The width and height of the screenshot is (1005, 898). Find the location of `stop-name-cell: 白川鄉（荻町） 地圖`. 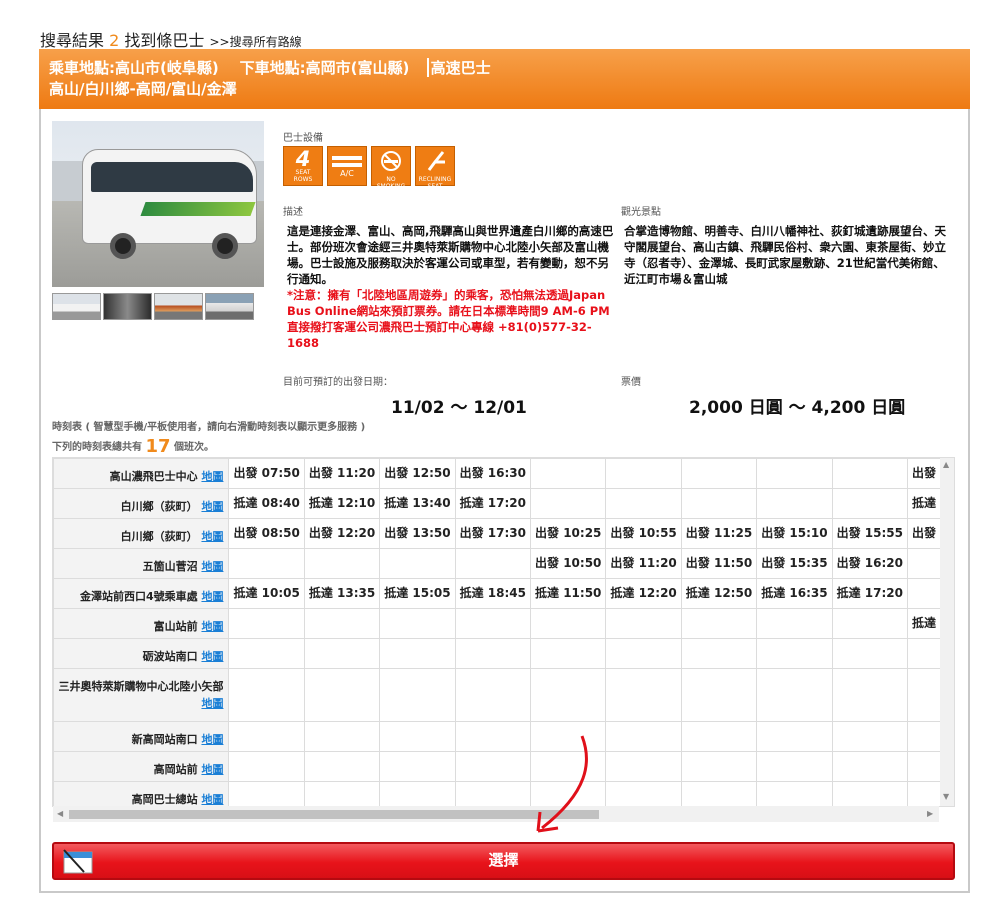

stop-name-cell: 白川鄉（荻町） 地圖 is located at coordinates (141, 503).